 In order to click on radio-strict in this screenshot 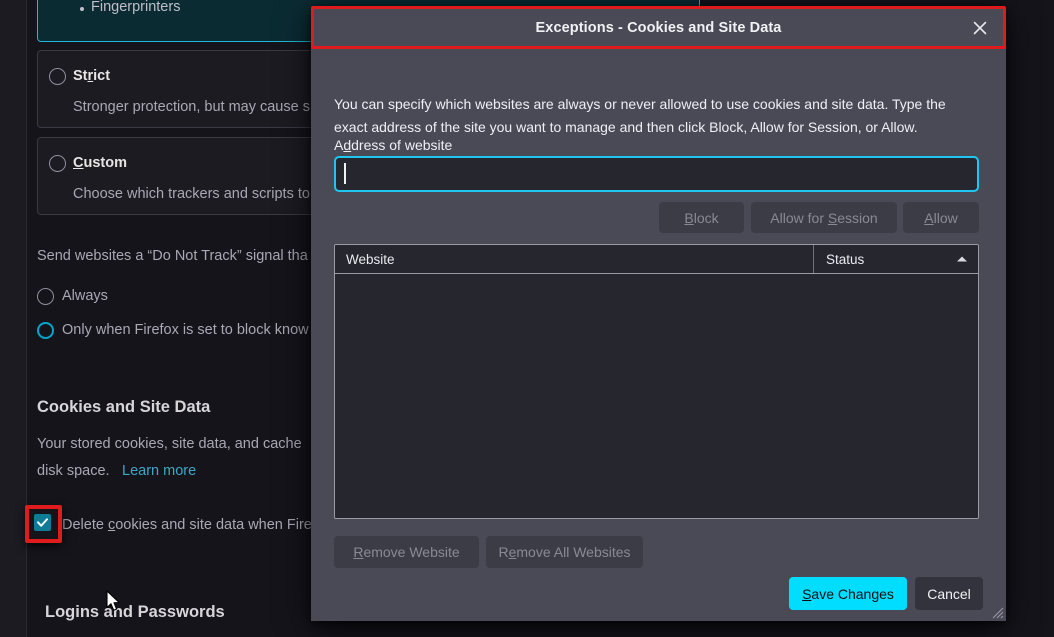, I will do `click(57, 76)`.